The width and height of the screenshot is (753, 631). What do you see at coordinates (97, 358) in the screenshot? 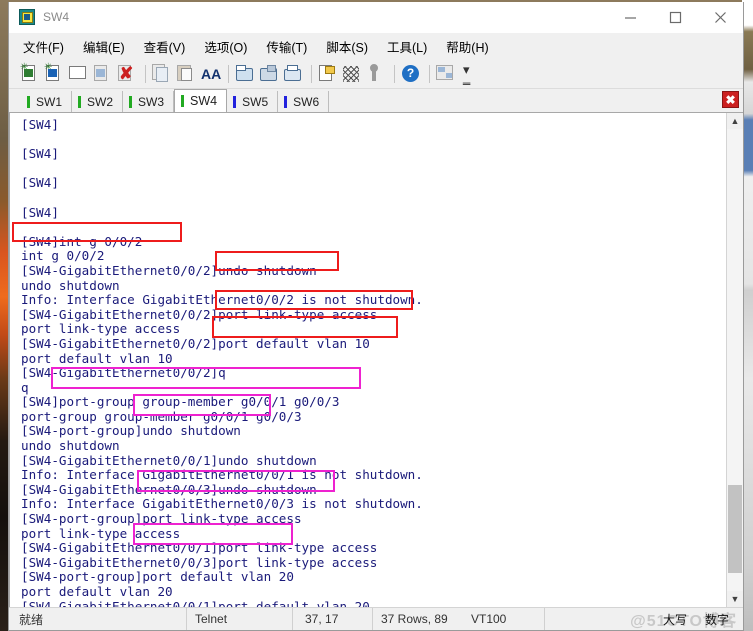
I see `terminal-line: port default vlan 10` at bounding box center [97, 358].